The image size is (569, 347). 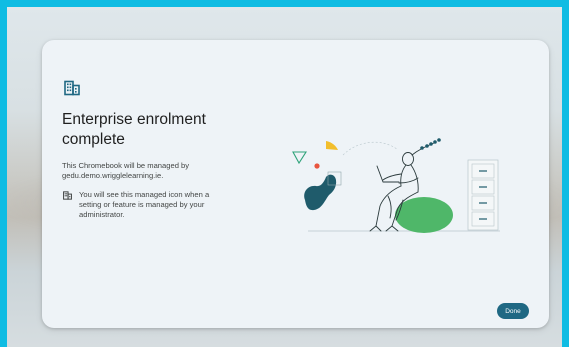 What do you see at coordinates (396, 185) in the screenshot?
I see `enrolment-illustration` at bounding box center [396, 185].